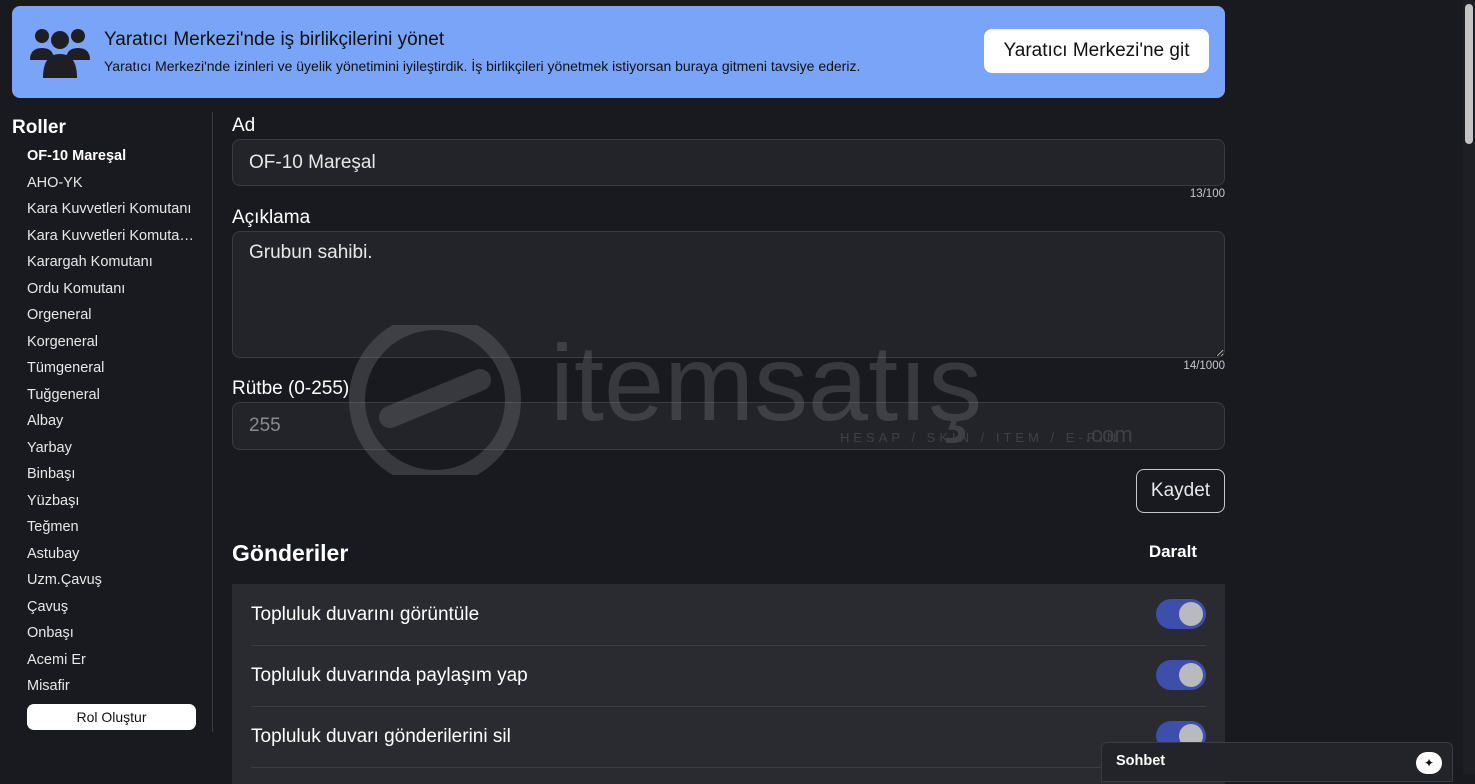 The image size is (1475, 784). I want to click on chat-widget: Sohbet ✦, so click(1277, 762).